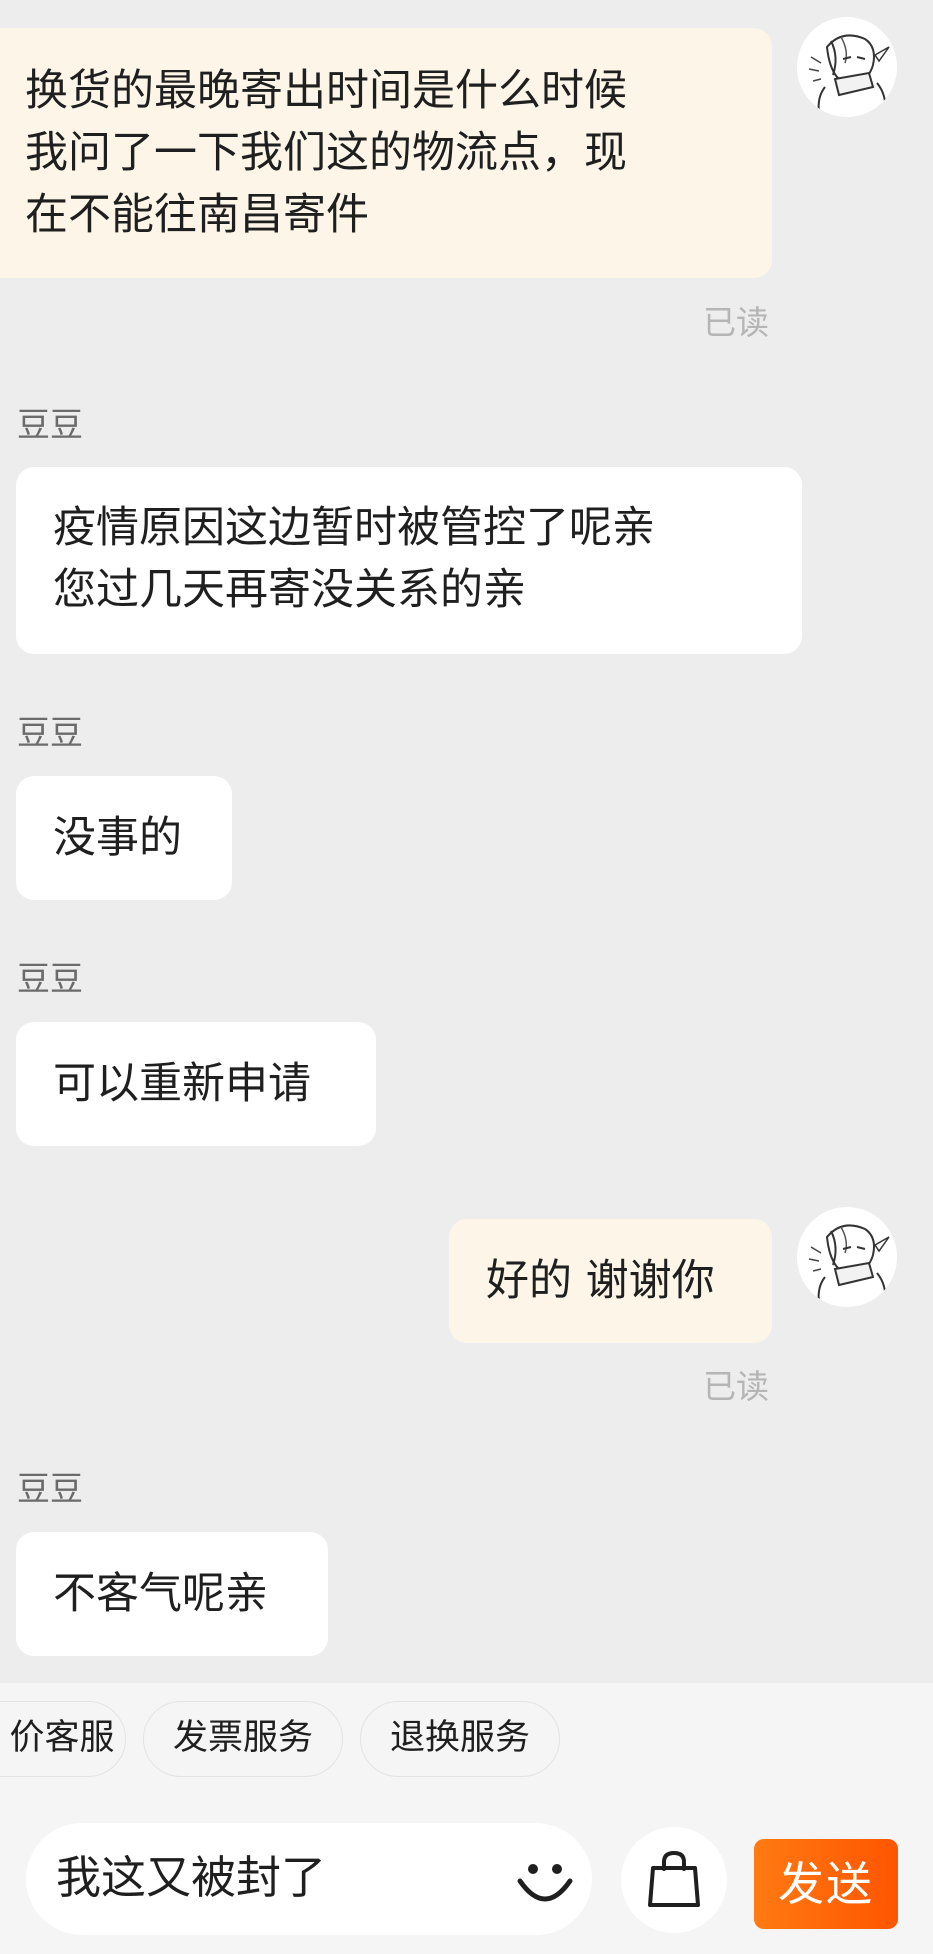 The height and width of the screenshot is (1954, 933). What do you see at coordinates (409, 560) in the screenshot?
I see `their-message-bubble: 疫情原因这边暂时被管控了呢亲 您过几天再寄没关系的亲` at bounding box center [409, 560].